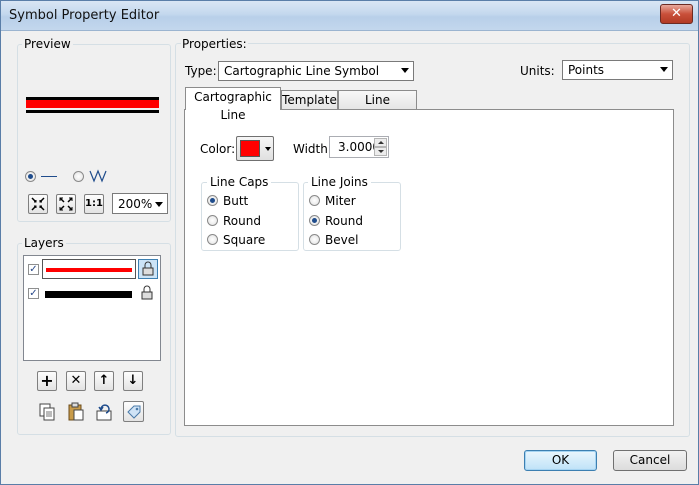 The width and height of the screenshot is (699, 485). I want to click on move-layer-up-button: ↑, so click(104, 381).